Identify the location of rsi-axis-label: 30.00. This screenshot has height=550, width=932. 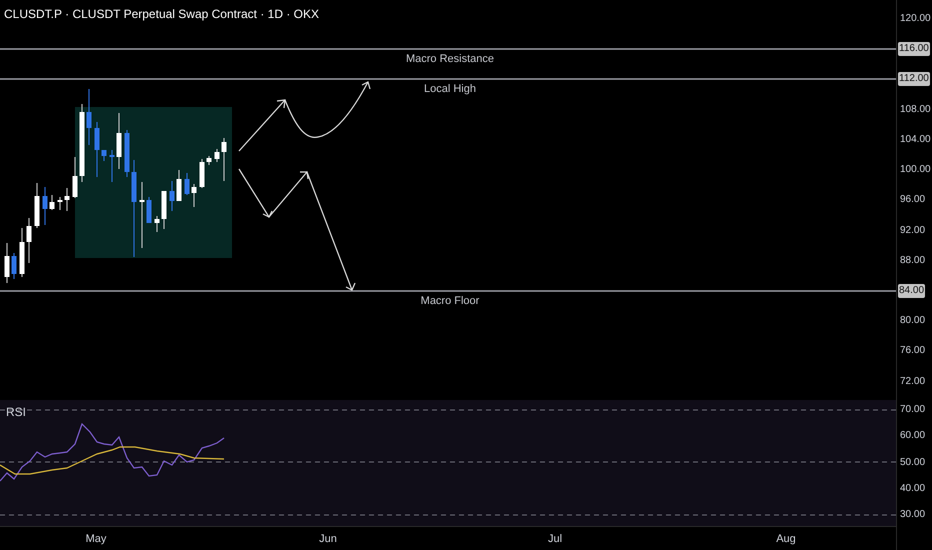
(913, 515).